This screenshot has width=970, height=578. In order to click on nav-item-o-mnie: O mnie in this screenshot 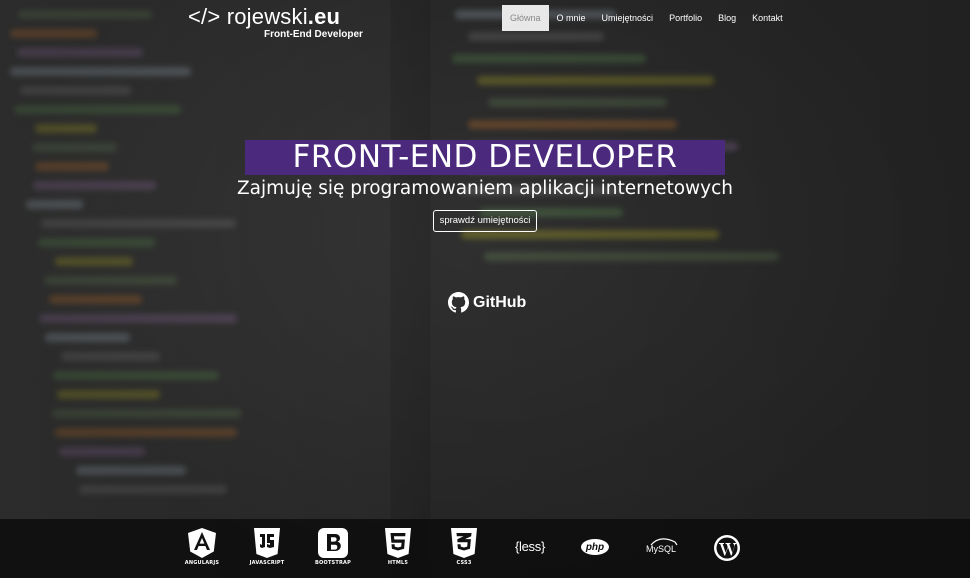, I will do `click(571, 18)`.